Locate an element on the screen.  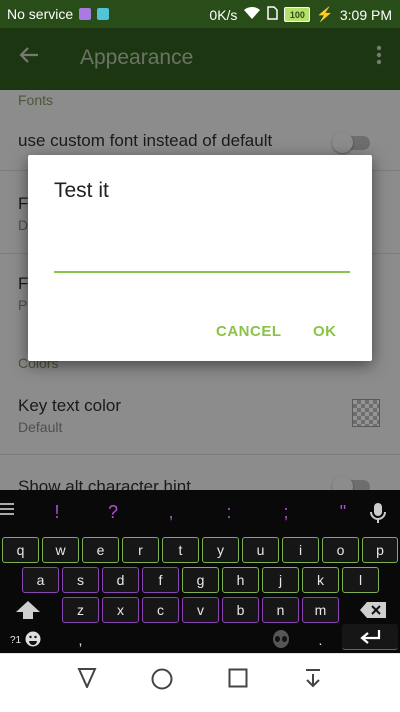
shift-key is located at coordinates (28, 610).